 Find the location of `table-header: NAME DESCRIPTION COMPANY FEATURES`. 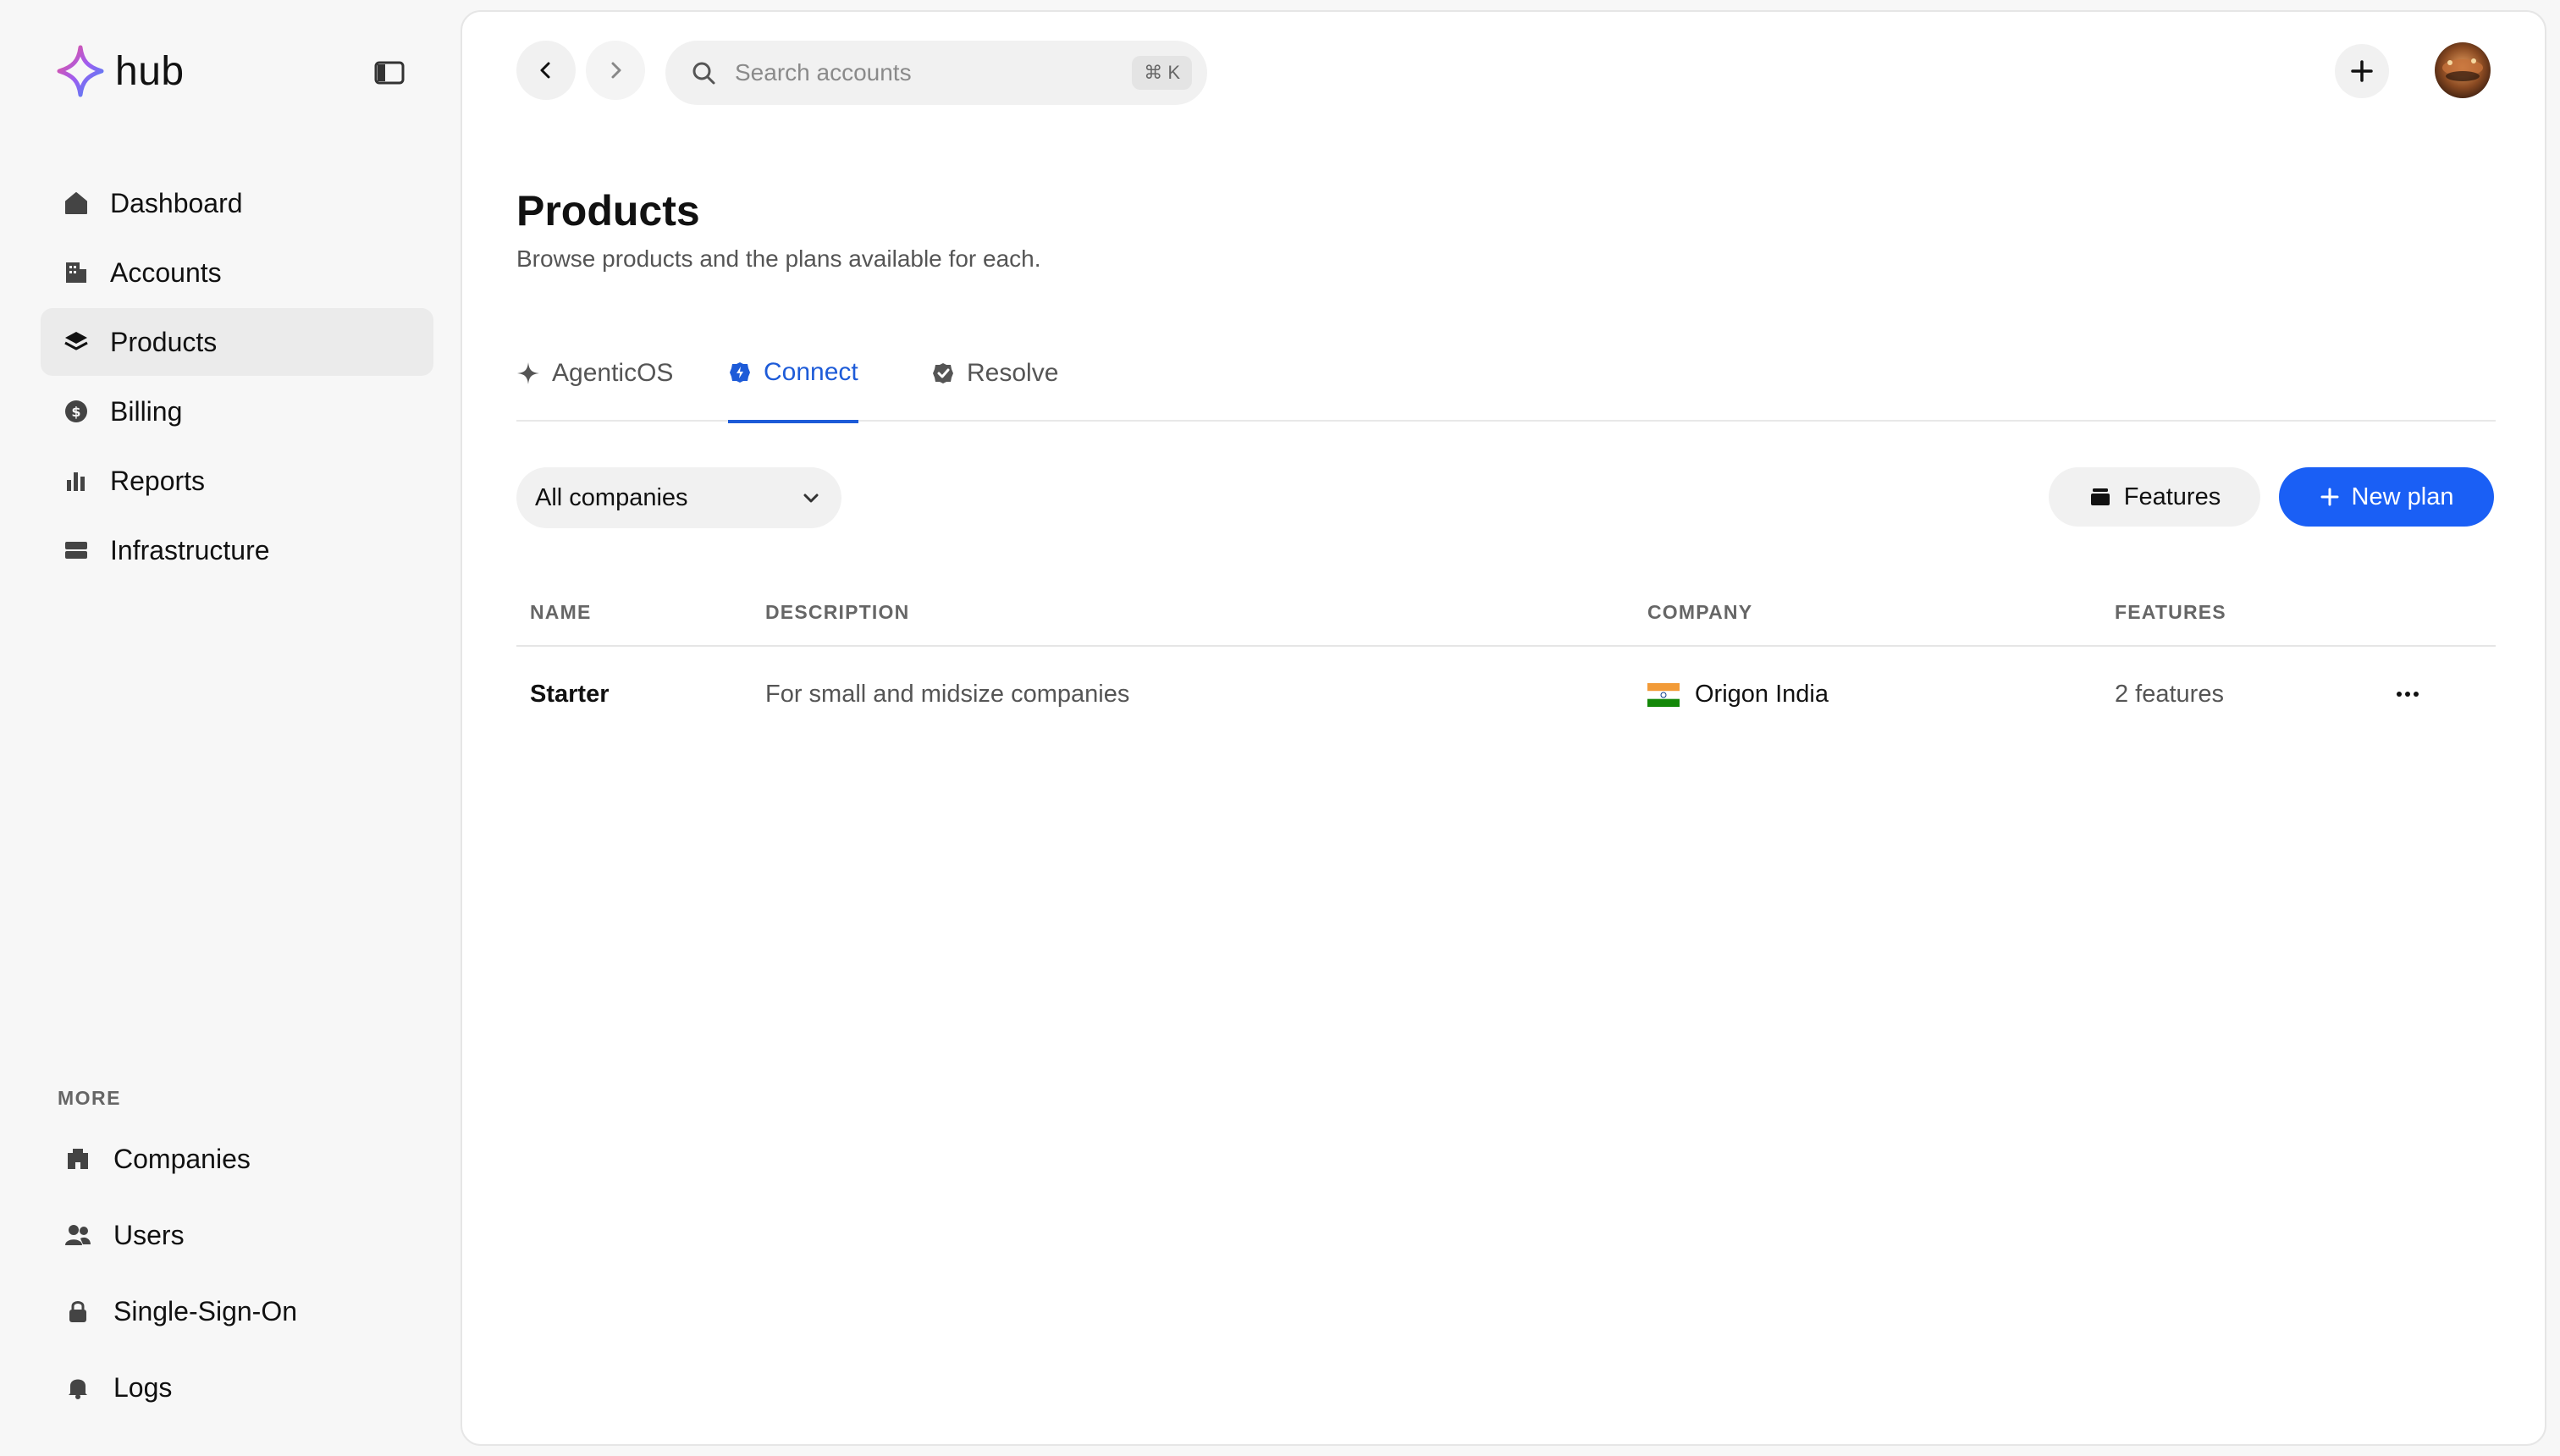

table-header: NAME DESCRIPTION COMPANY FEATURES is located at coordinates (1506, 614).